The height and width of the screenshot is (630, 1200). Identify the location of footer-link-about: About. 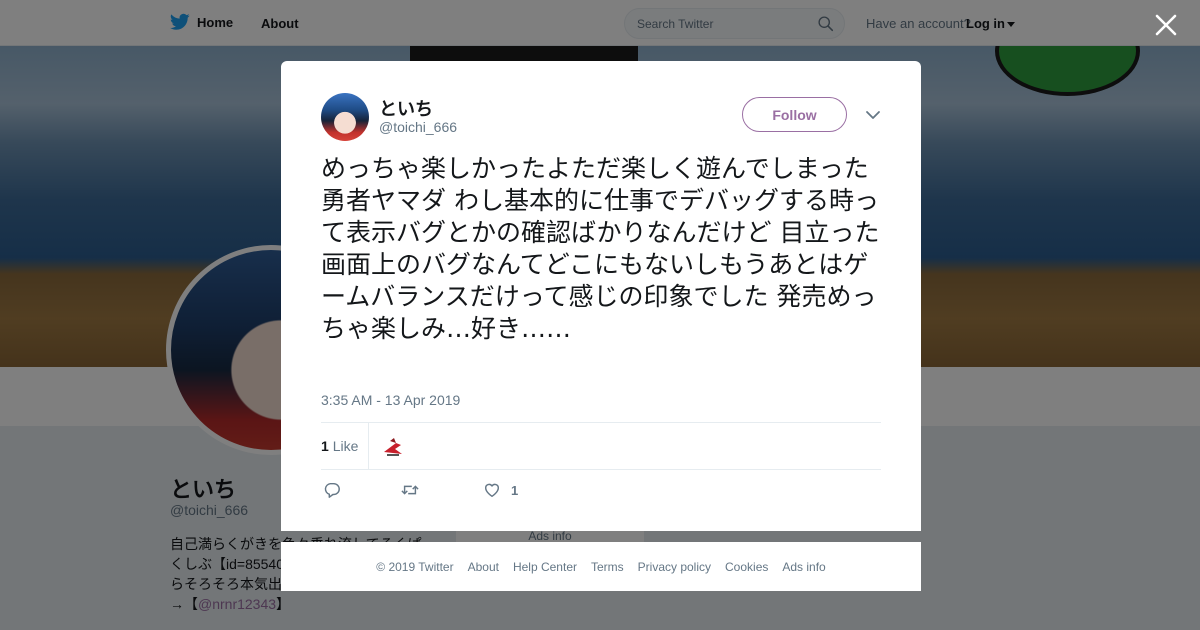
(483, 567).